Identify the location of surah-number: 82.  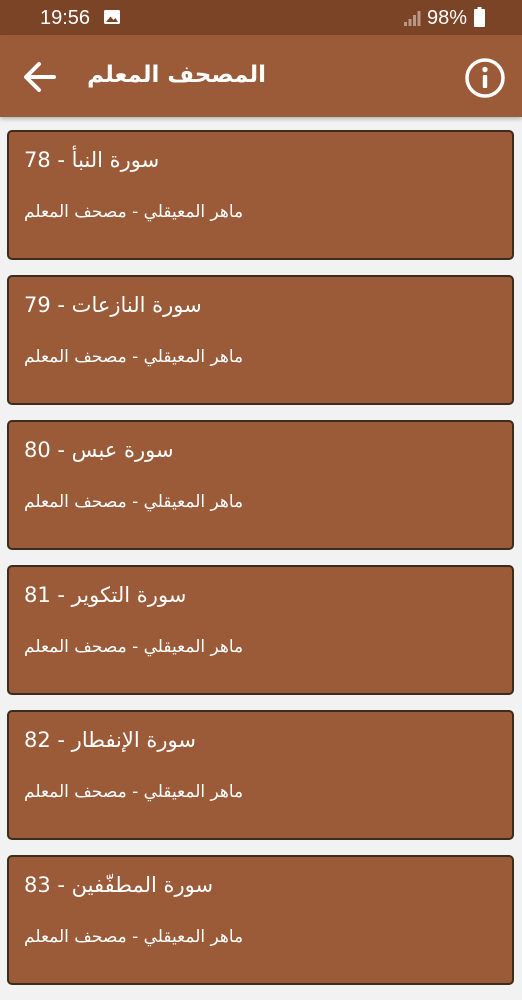
(37, 740).